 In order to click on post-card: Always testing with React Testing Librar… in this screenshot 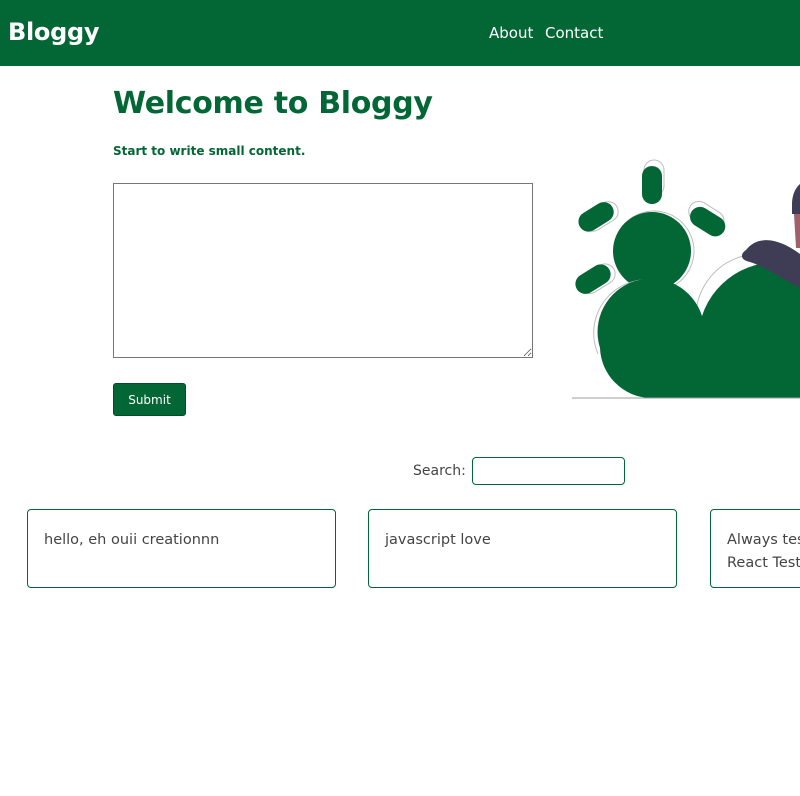, I will do `click(755, 548)`.